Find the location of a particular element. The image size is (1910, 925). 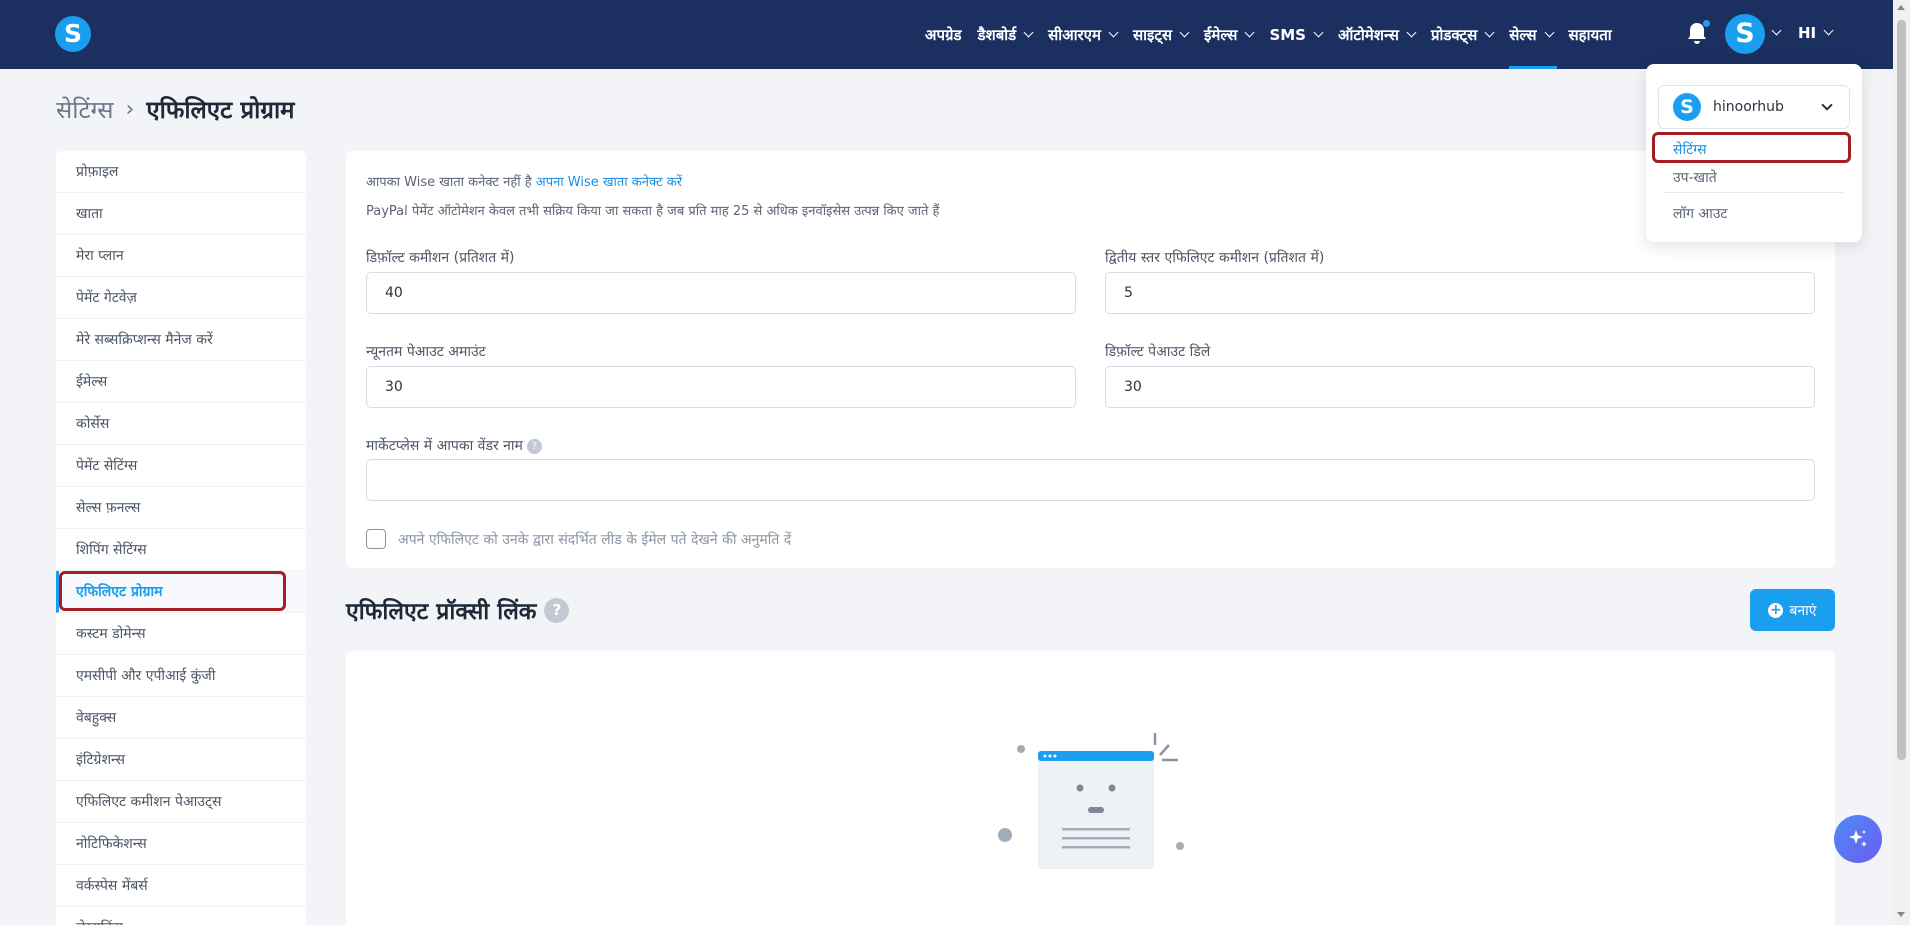

account-logo: S is located at coordinates (1687, 107).